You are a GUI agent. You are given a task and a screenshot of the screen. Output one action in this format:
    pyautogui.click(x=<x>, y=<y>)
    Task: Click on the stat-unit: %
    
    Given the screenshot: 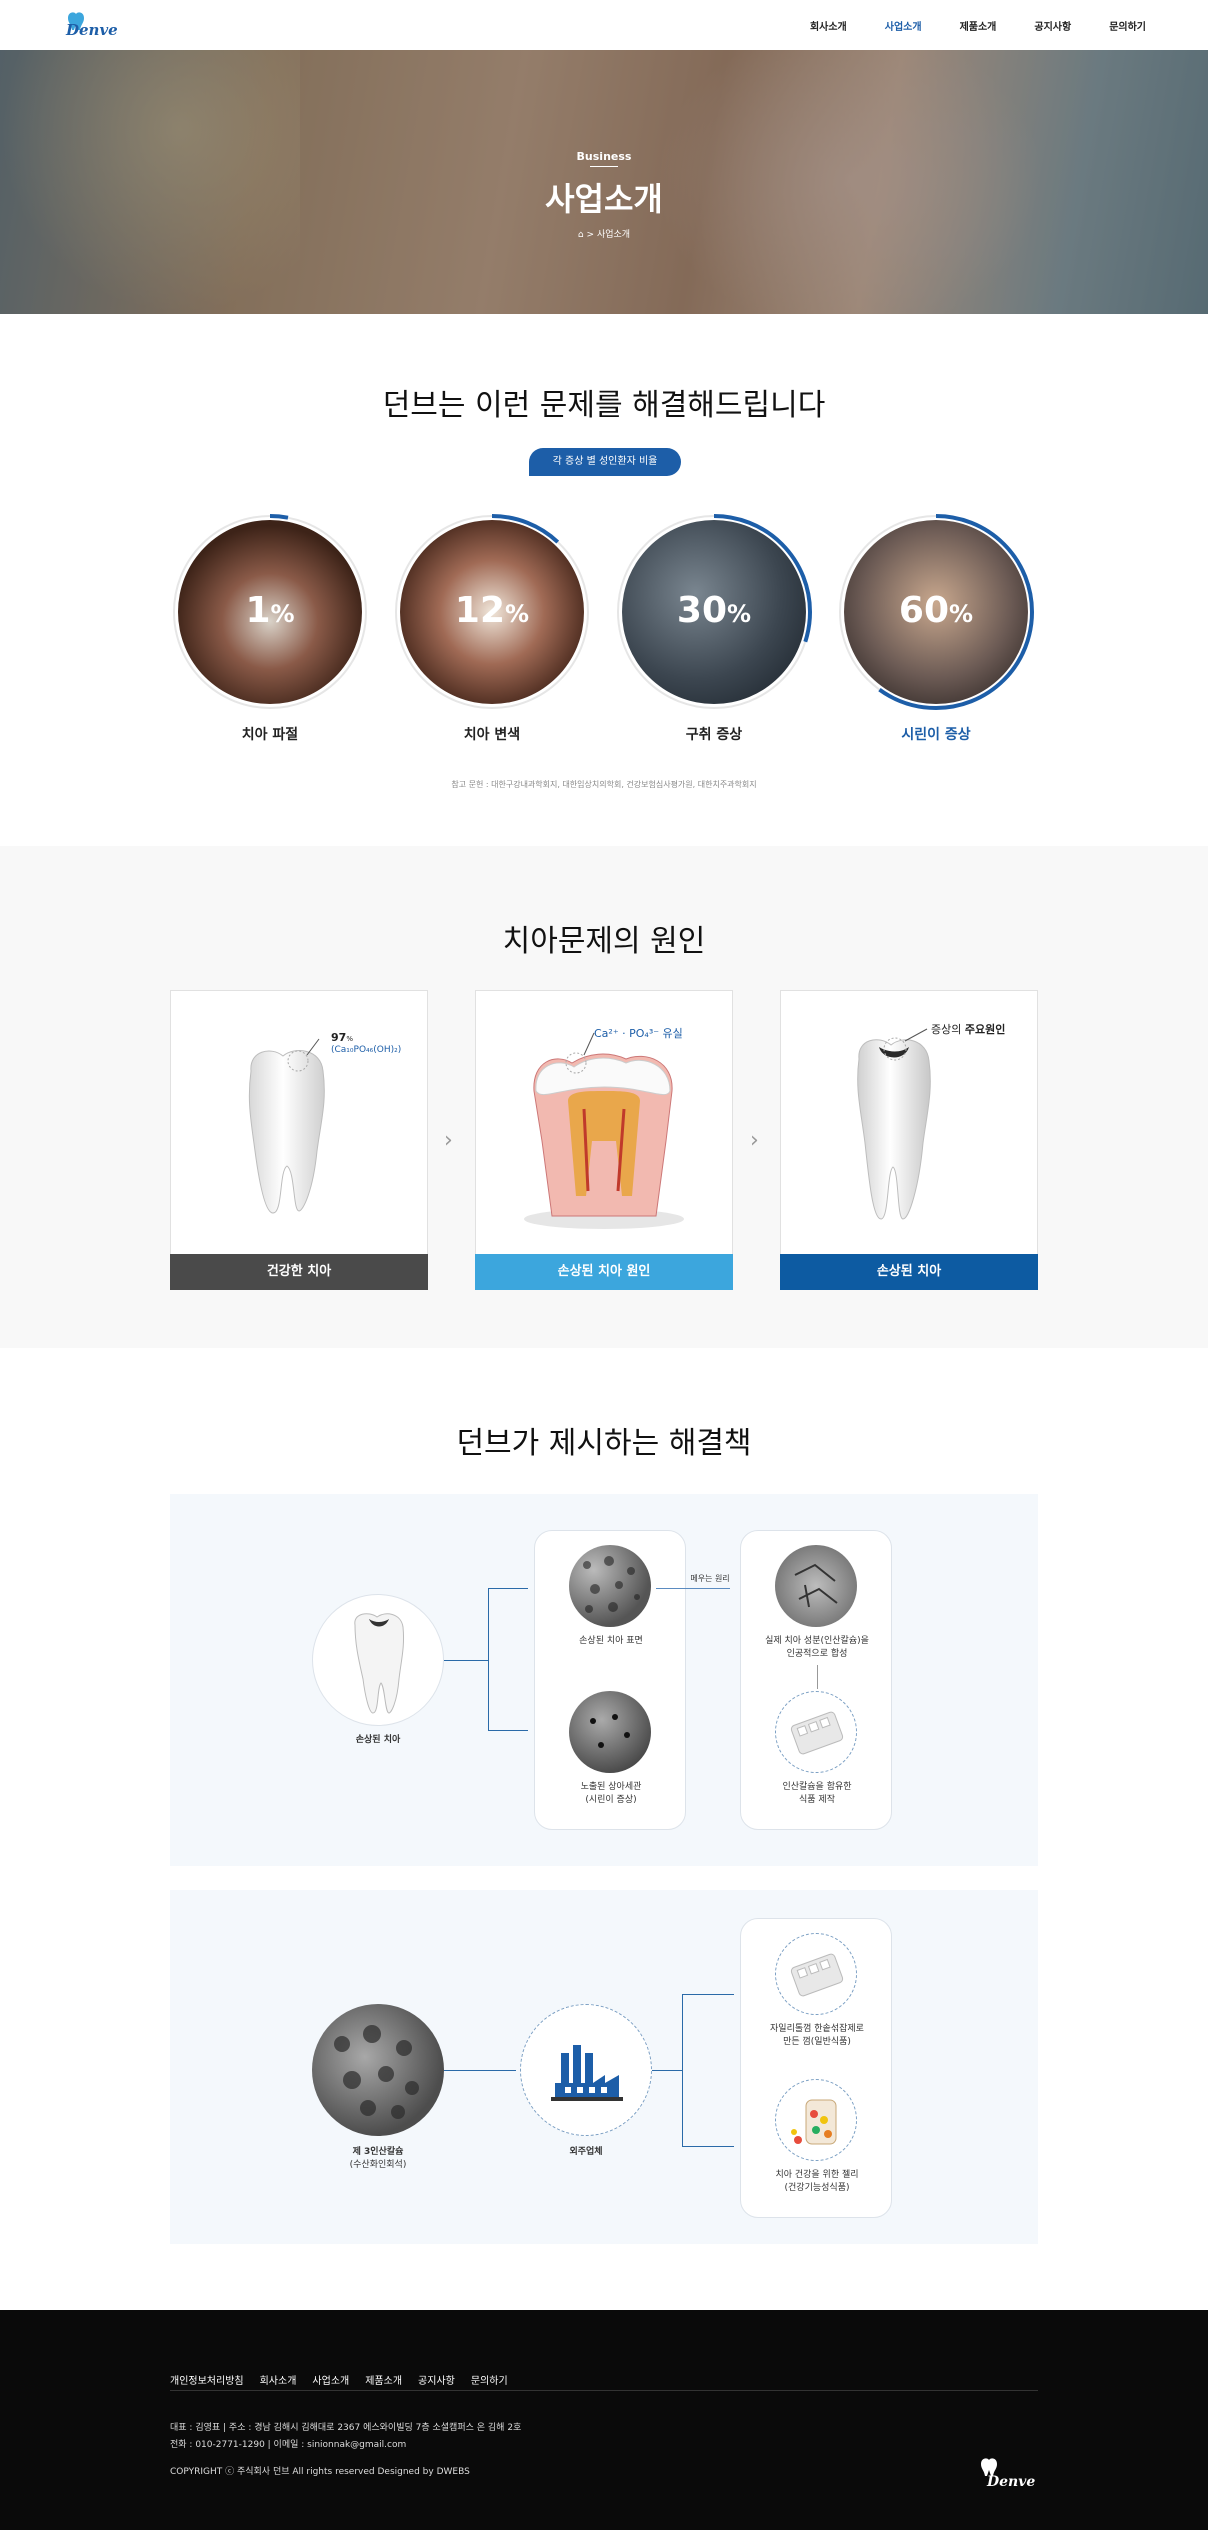 What is the action you would take?
    pyautogui.click(x=961, y=614)
    